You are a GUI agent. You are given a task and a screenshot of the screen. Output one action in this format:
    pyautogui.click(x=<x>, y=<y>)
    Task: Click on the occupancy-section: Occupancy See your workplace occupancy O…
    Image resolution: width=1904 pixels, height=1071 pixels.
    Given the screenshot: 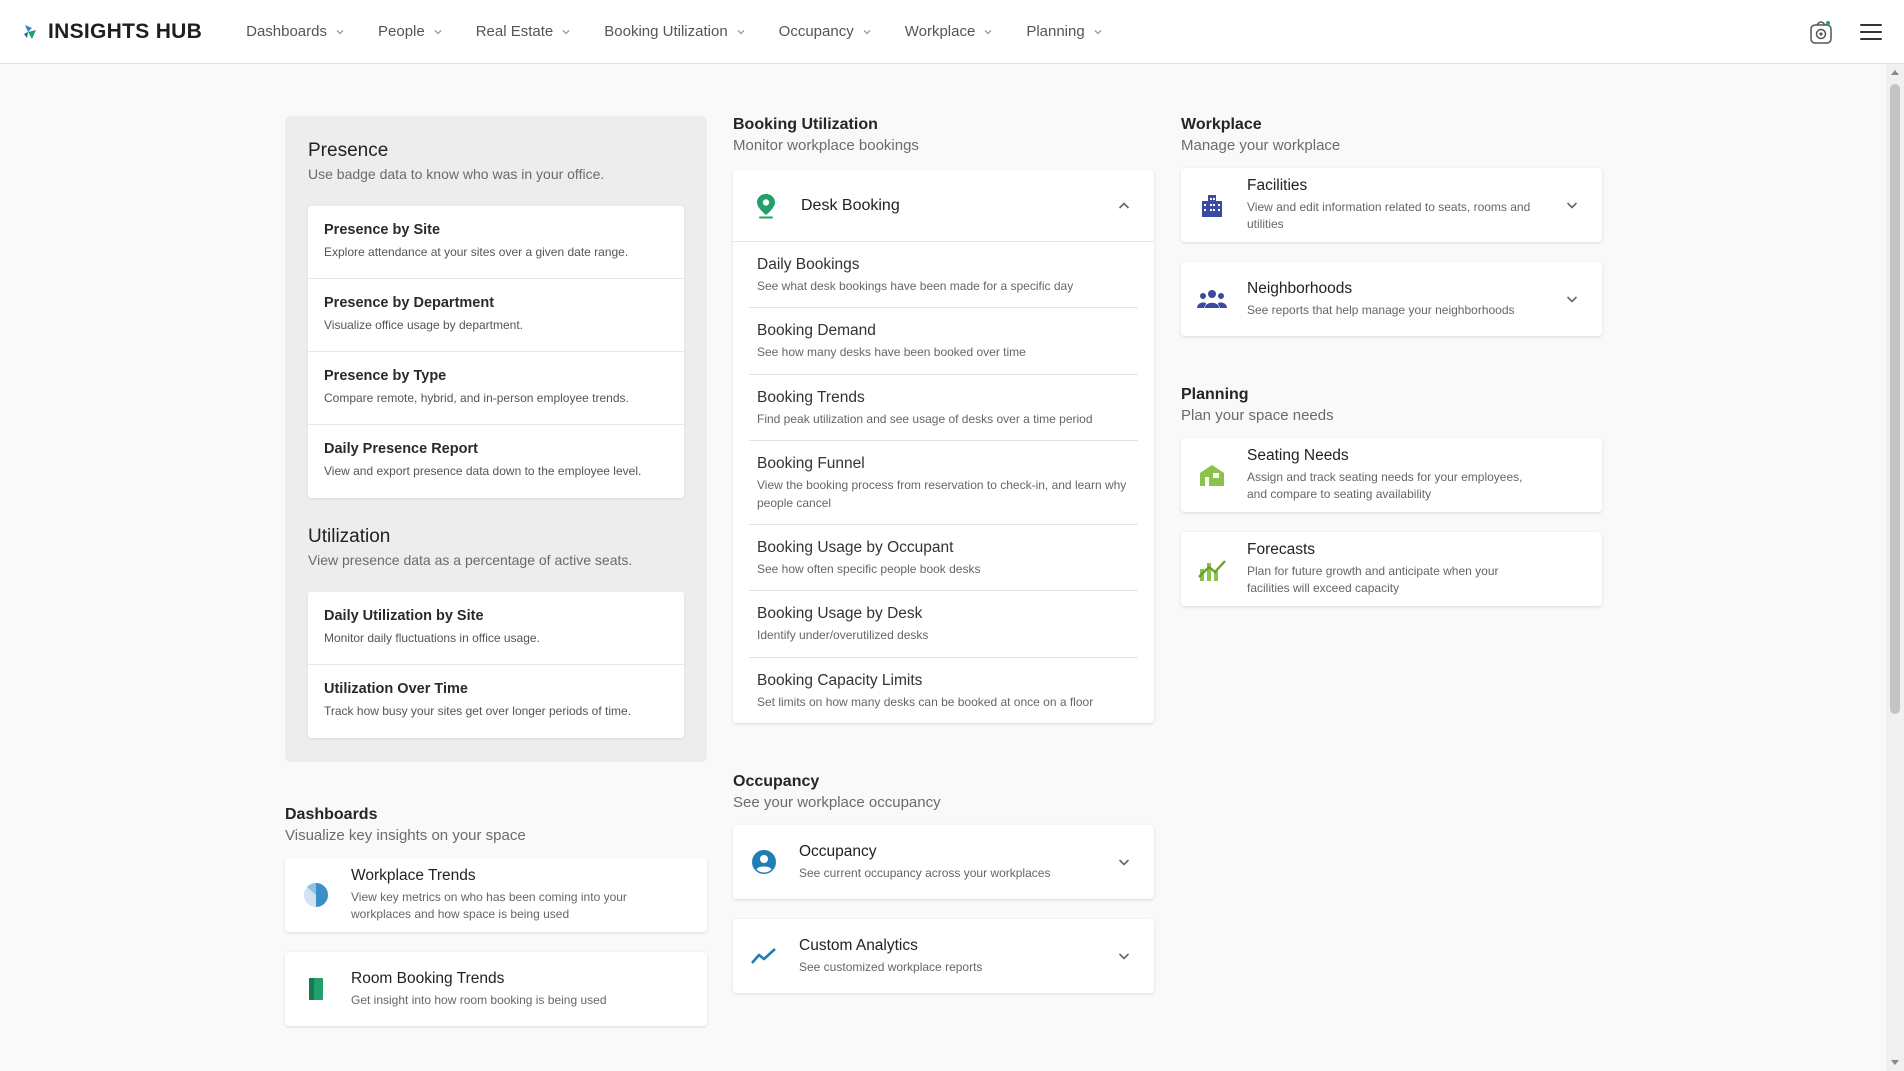 What is the action you would take?
    pyautogui.click(x=943, y=883)
    